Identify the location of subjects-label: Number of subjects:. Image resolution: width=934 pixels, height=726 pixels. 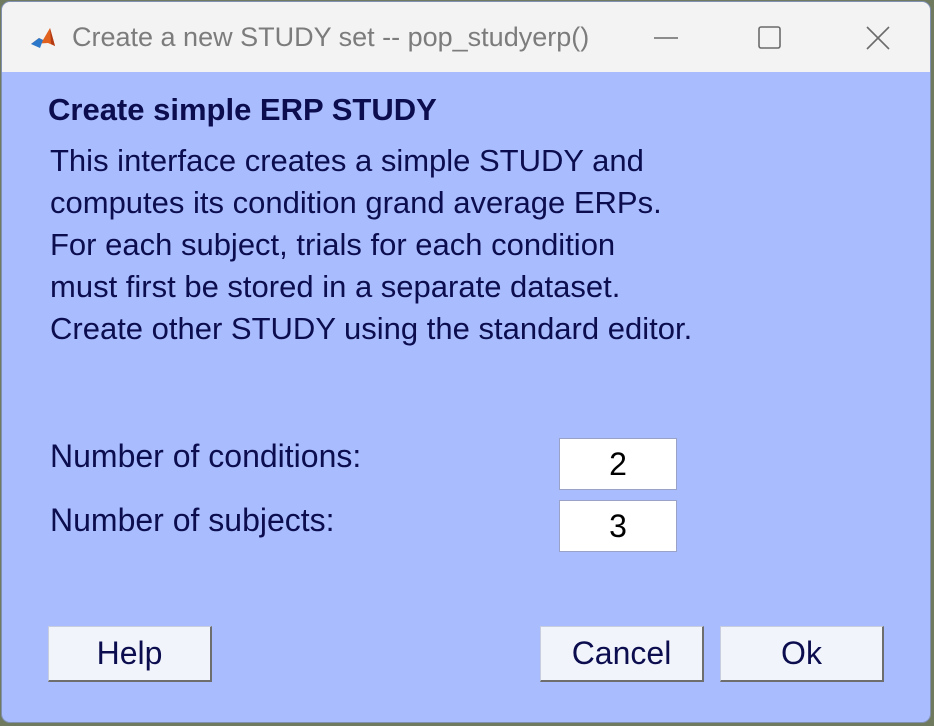
(192, 520).